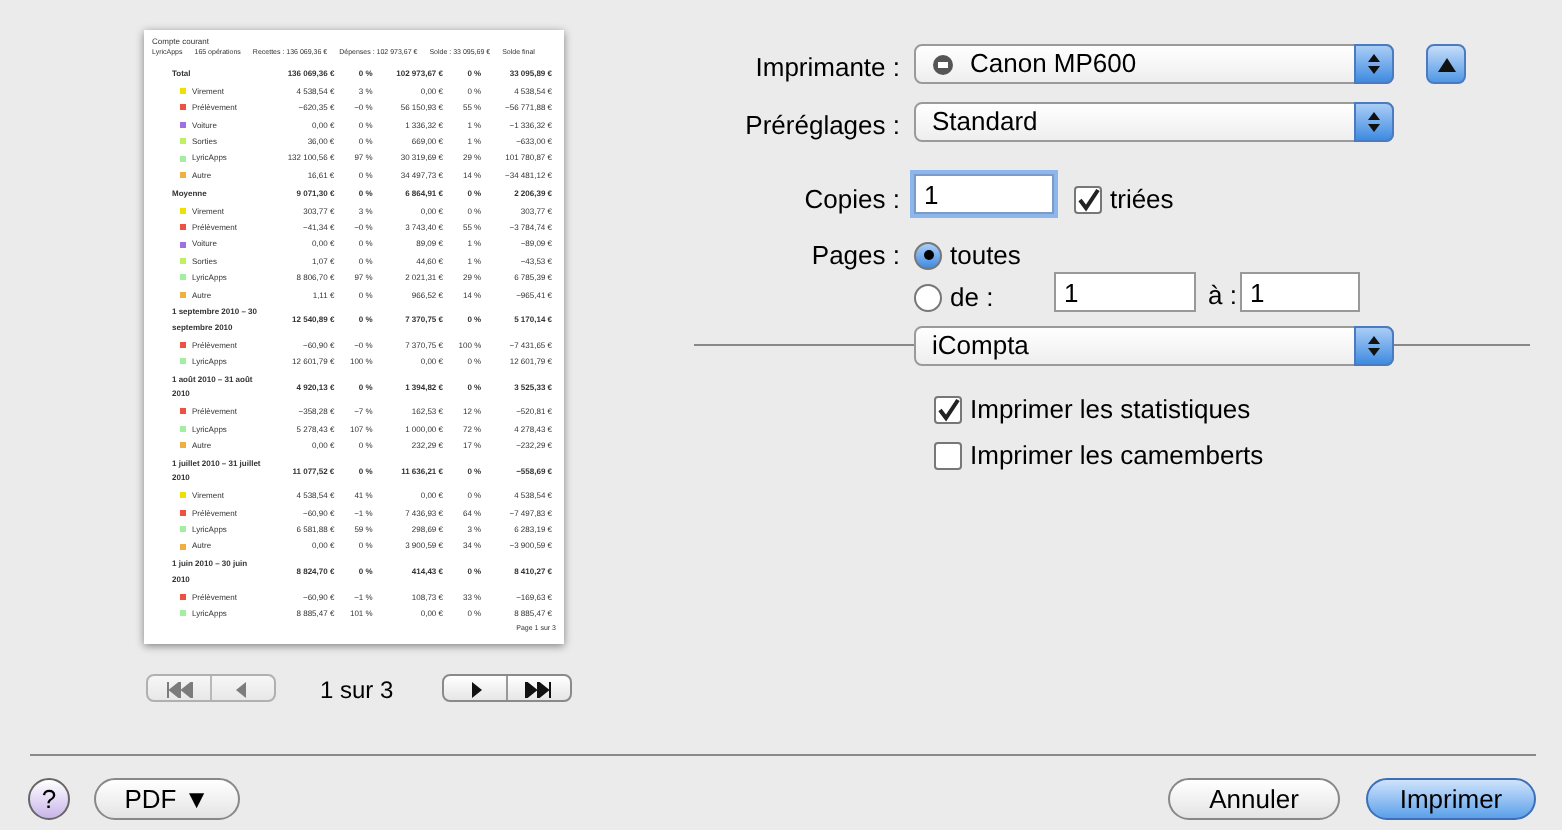  What do you see at coordinates (852, 200) in the screenshot?
I see `field-label: Copies :` at bounding box center [852, 200].